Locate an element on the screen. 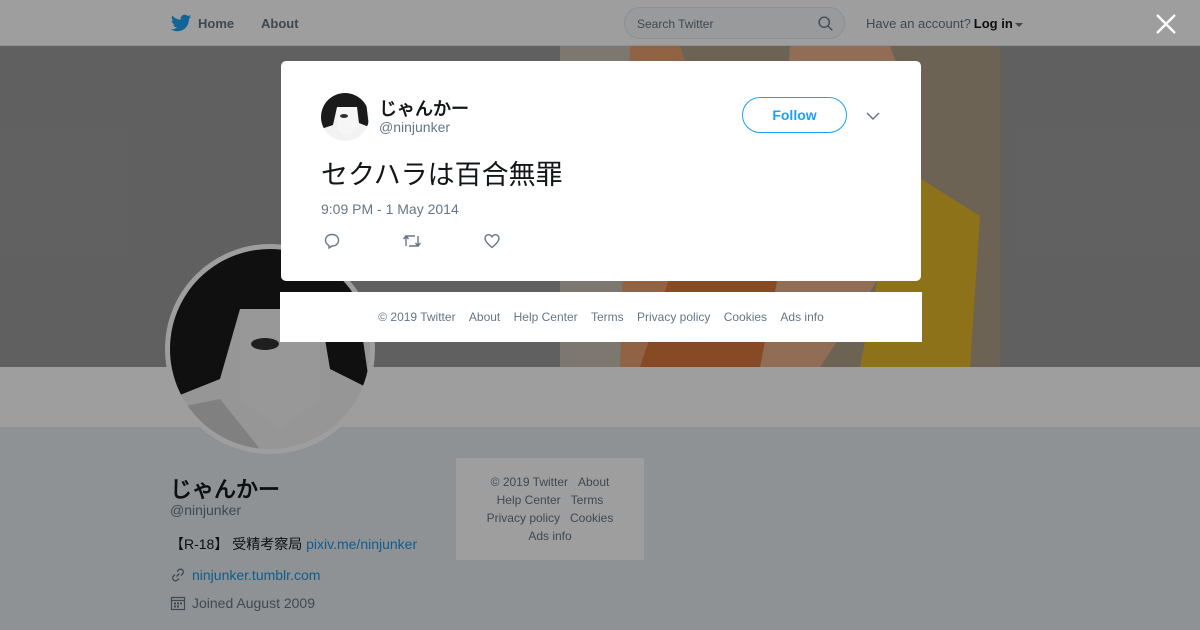 The image size is (1200, 630). tweet-timestamp: 9:09 PM - 1 May 2014 is located at coordinates (390, 209).